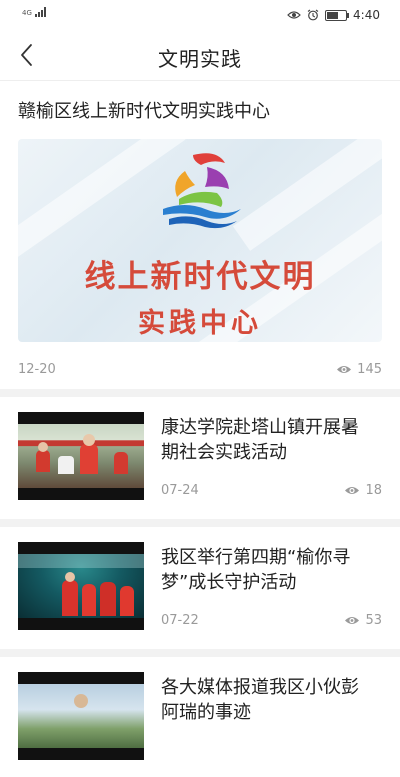 The width and height of the screenshot is (400, 777). I want to click on signal-indicator: 4G, so click(34, 12).